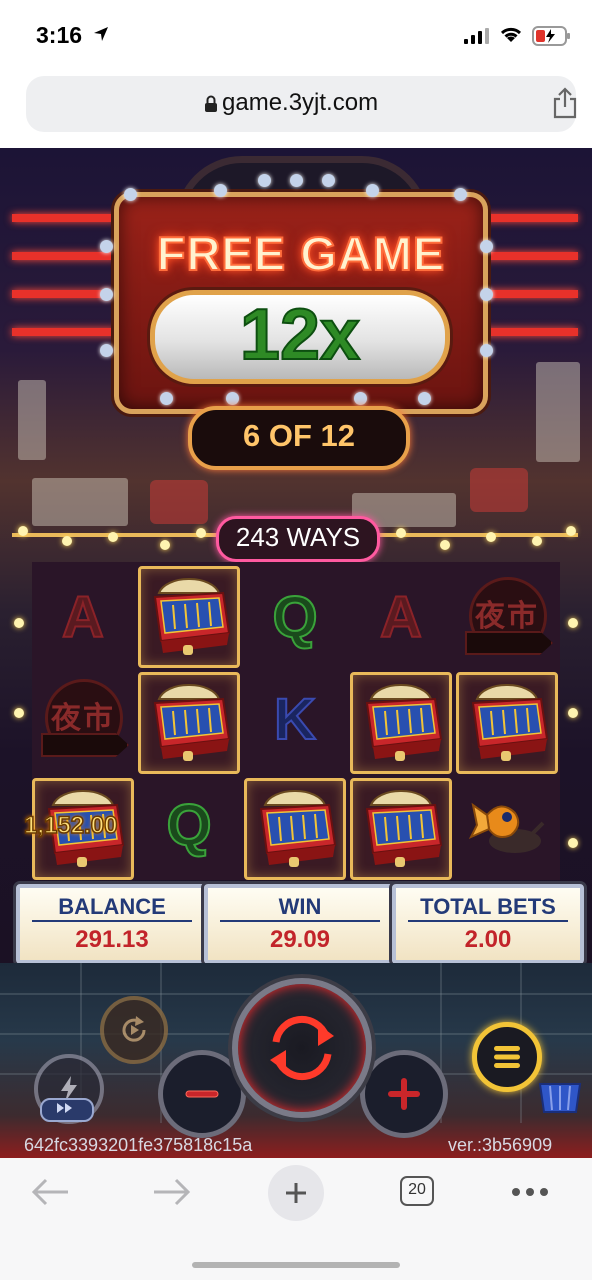 The height and width of the screenshot is (1280, 592). I want to click on basket-icon, so click(560, 1098).